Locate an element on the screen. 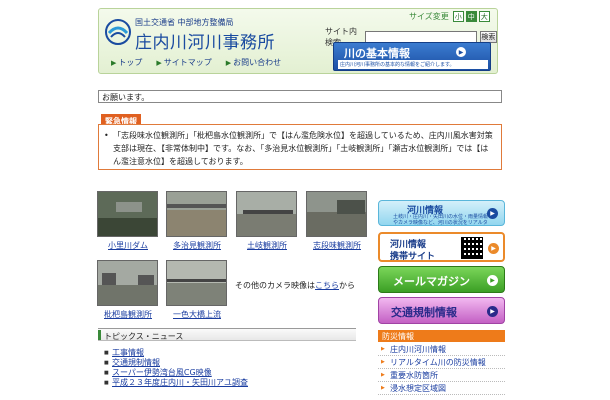  traffic-info-title: 交通規制情報 is located at coordinates (424, 312).